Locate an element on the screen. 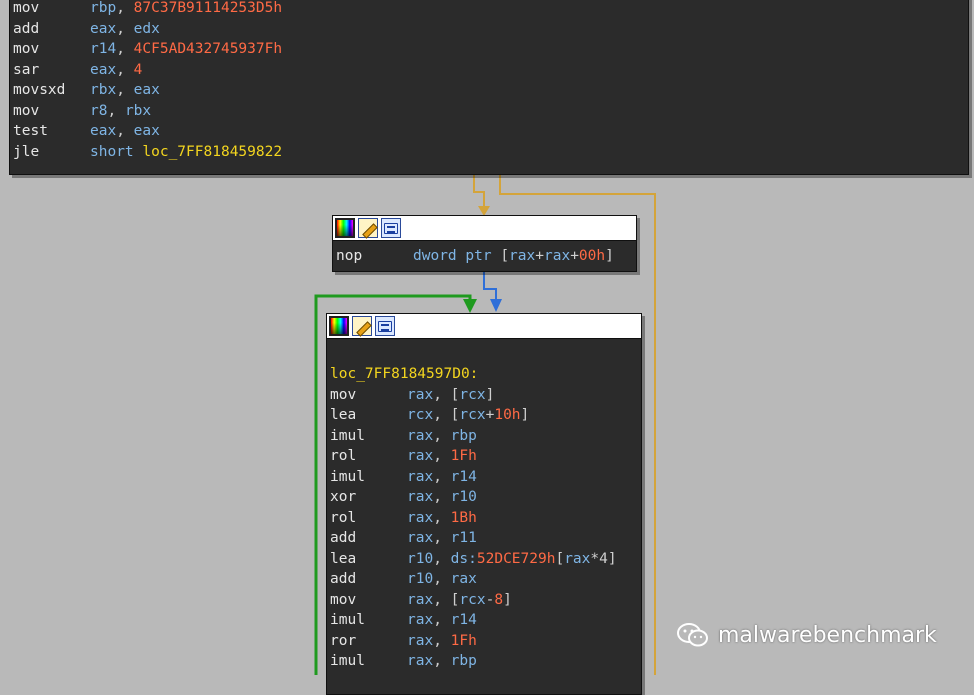 The height and width of the screenshot is (695, 974). instruction-line: add eax, edx is located at coordinates (490, 29).